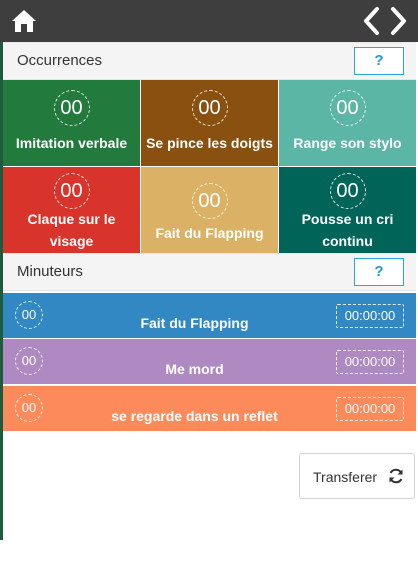  I want to click on occurrences-help-button: ?, so click(379, 61).